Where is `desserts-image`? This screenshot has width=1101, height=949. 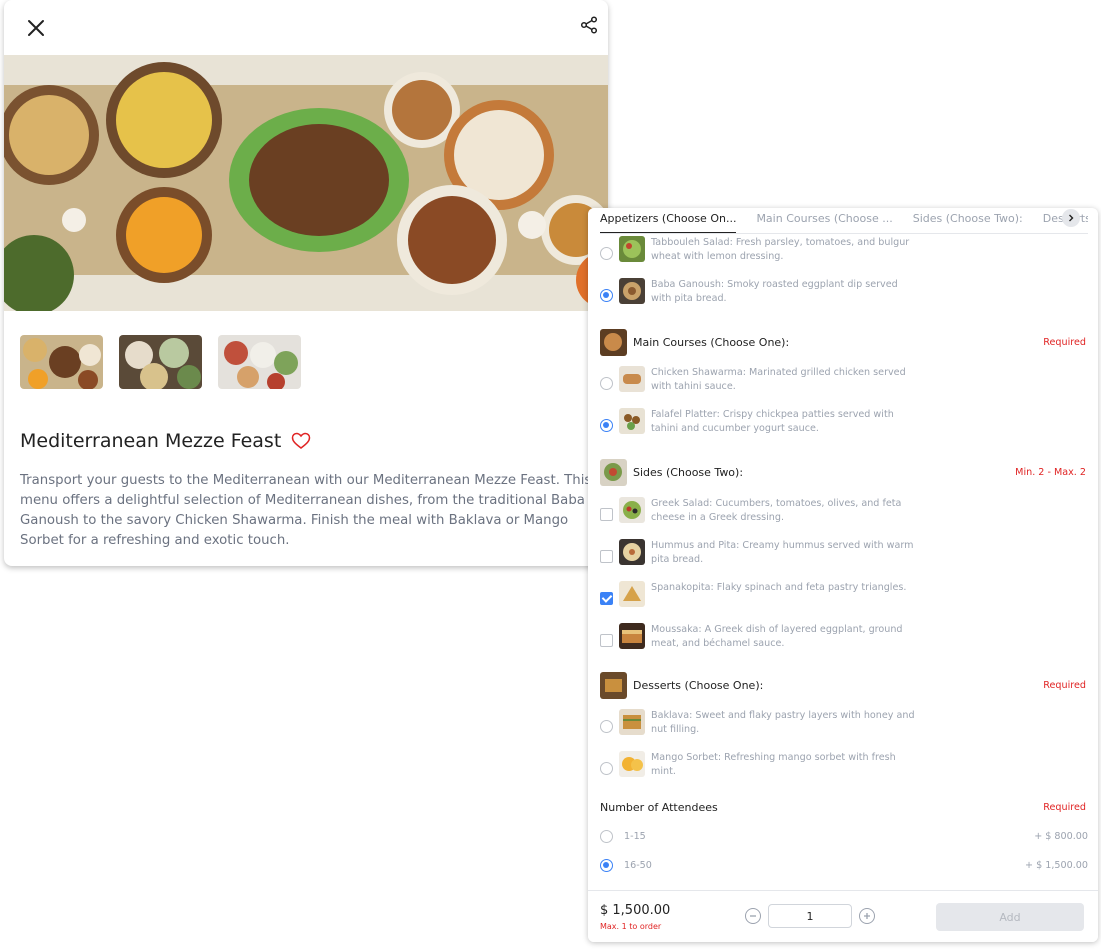 desserts-image is located at coordinates (613, 685).